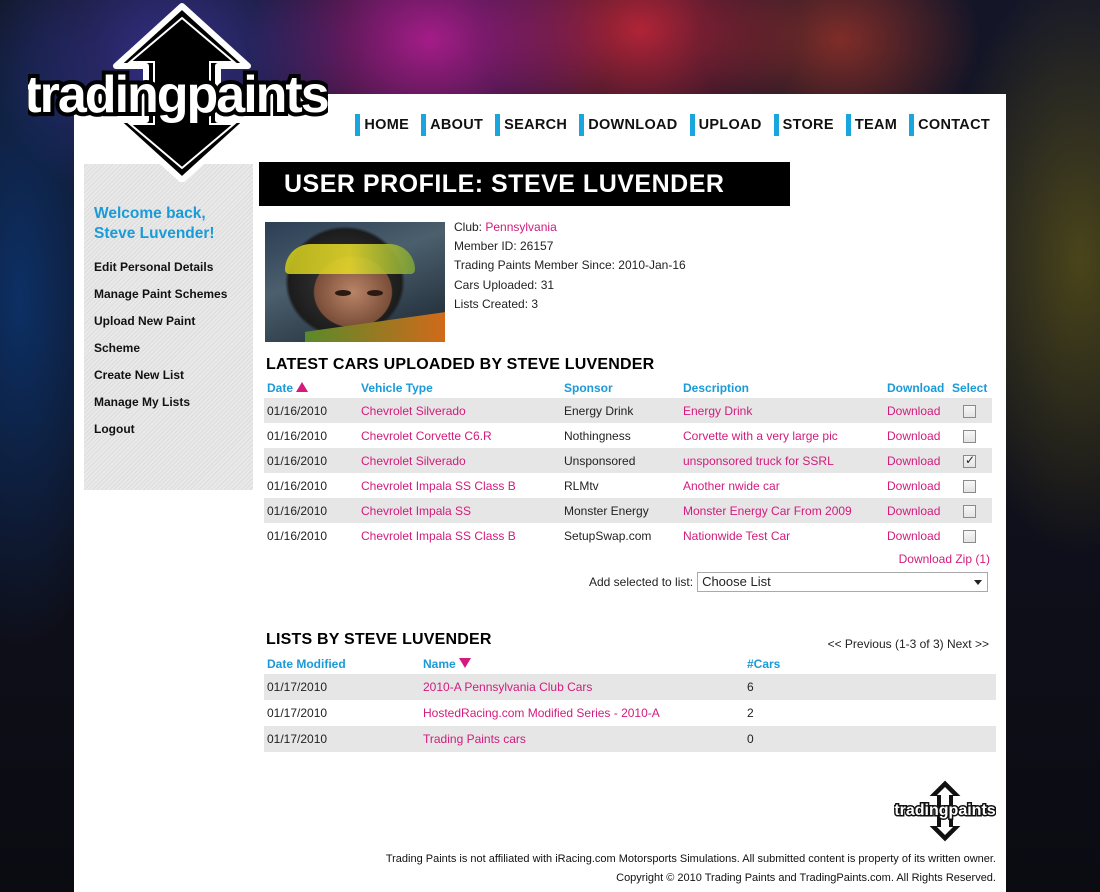 This screenshot has width=1100, height=892. What do you see at coordinates (630, 739) in the screenshot?
I see `list-row: 01/17/2010 Trading Paints cars 0` at bounding box center [630, 739].